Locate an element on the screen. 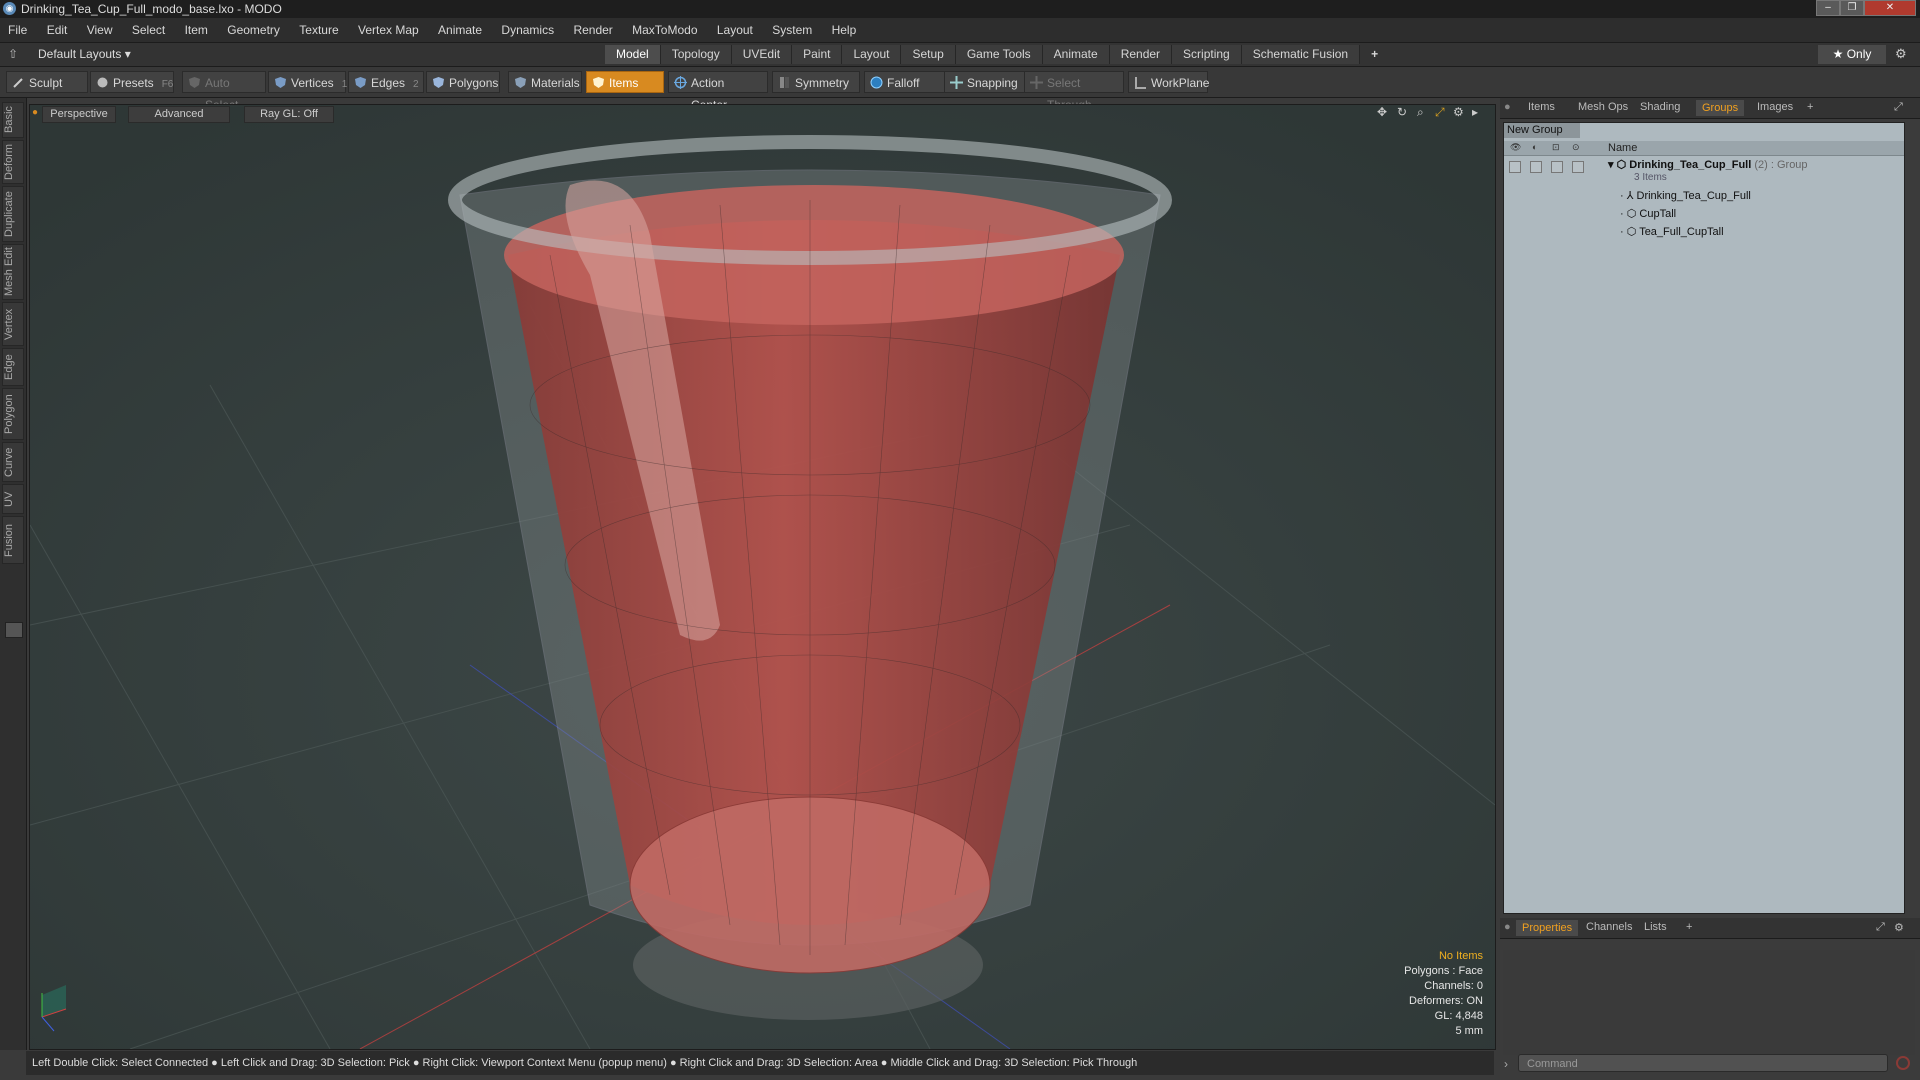 The height and width of the screenshot is (1080, 1920). default-layouts-dropdown: Default Layouts ▾ is located at coordinates (84, 54).